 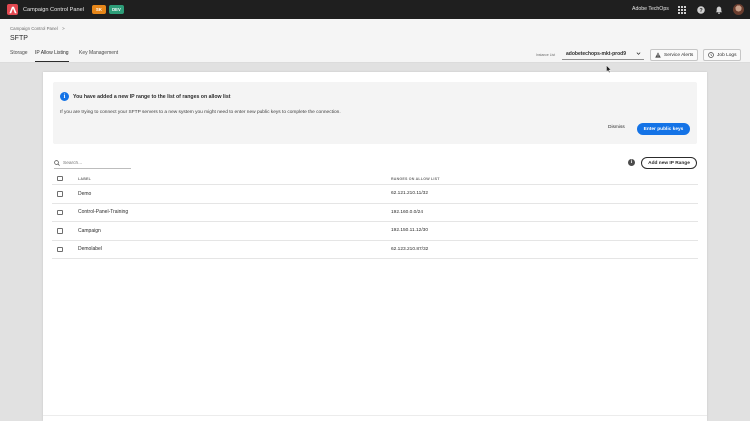 I want to click on select-all-checkbox, so click(x=60, y=178).